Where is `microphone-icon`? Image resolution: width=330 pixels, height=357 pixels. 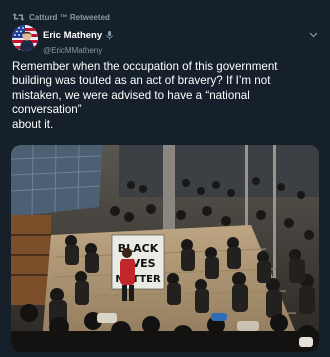
microphone-icon is located at coordinates (109, 36).